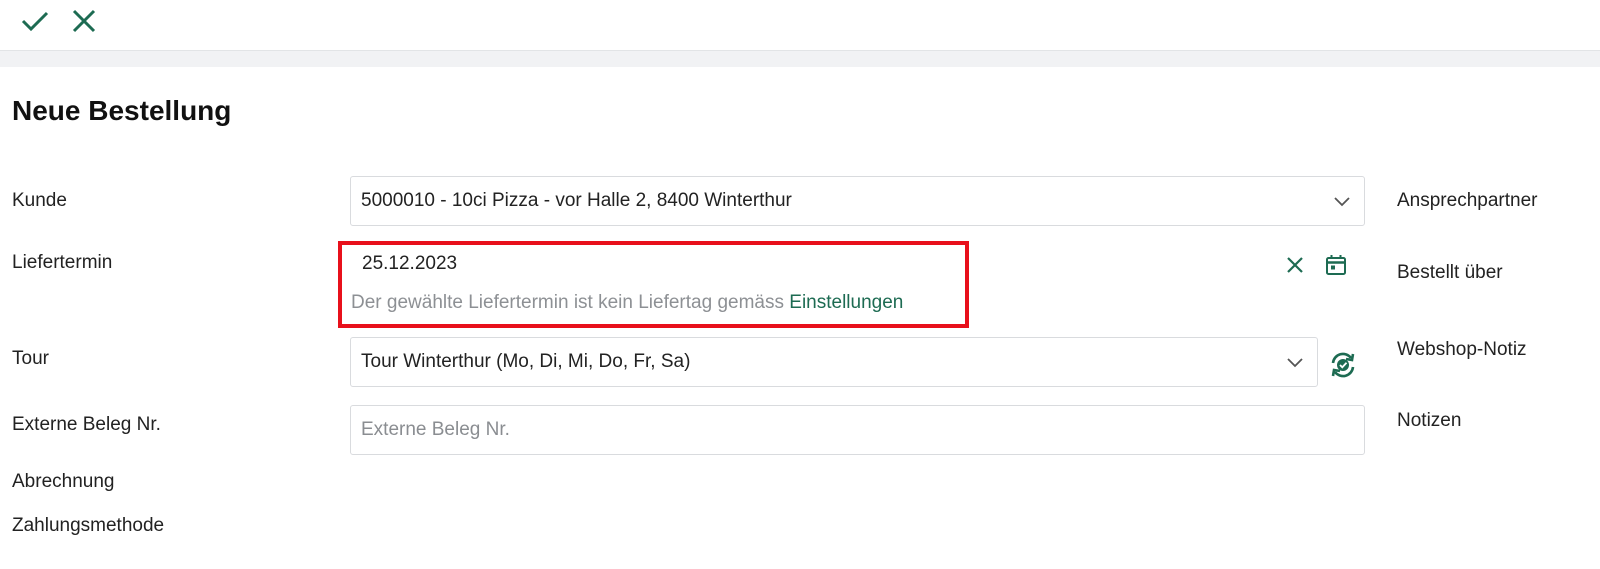  What do you see at coordinates (30, 358) in the screenshot?
I see `tour-label: Tour` at bounding box center [30, 358].